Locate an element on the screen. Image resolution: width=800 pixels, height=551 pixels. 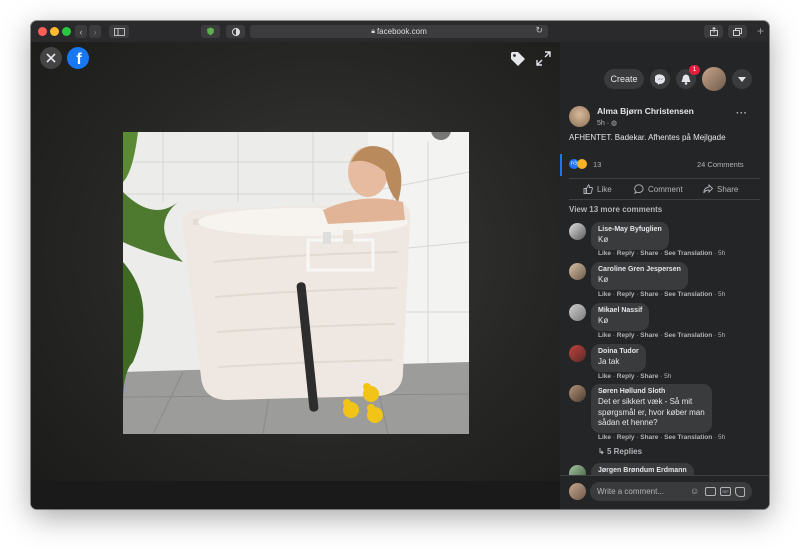
facebook-logo-icon: f is located at coordinates (79, 59).